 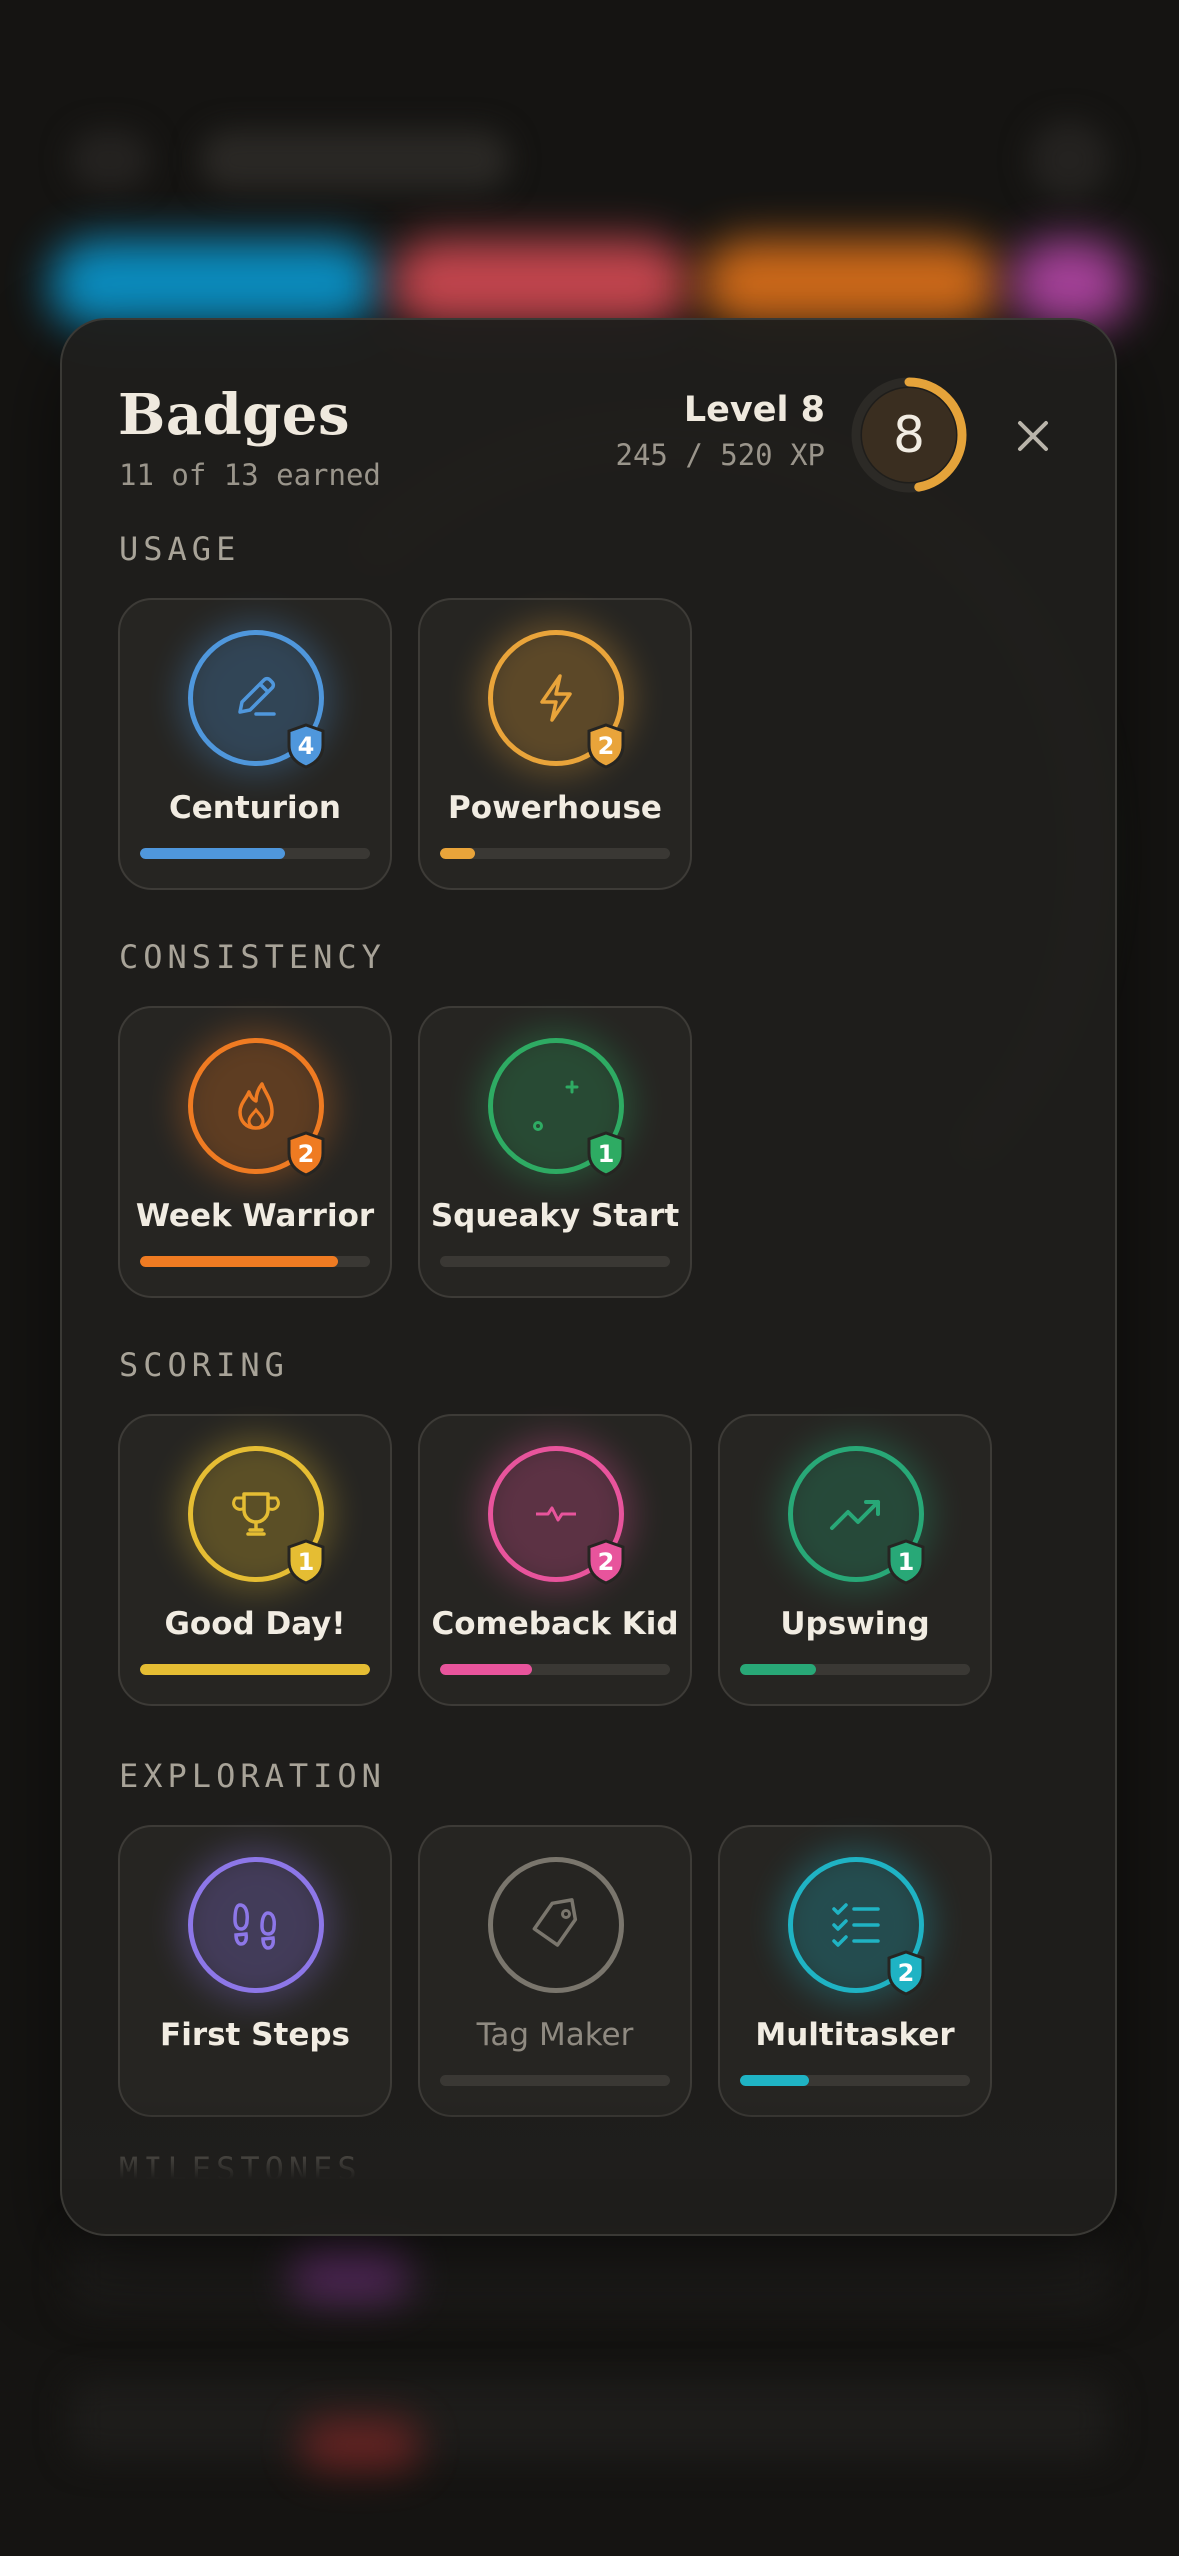 I want to click on badge-name: Week Warrior, so click(x=255, y=1216).